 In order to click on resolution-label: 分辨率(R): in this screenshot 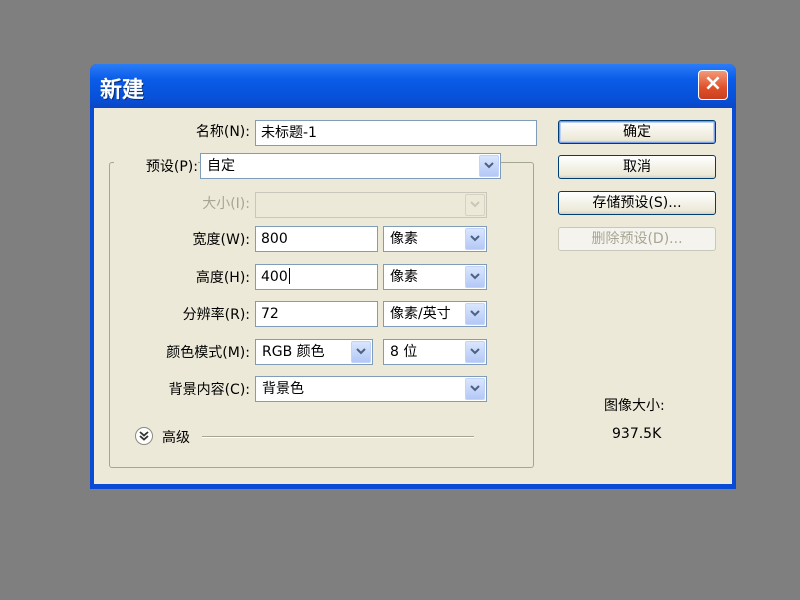, I will do `click(216, 315)`.